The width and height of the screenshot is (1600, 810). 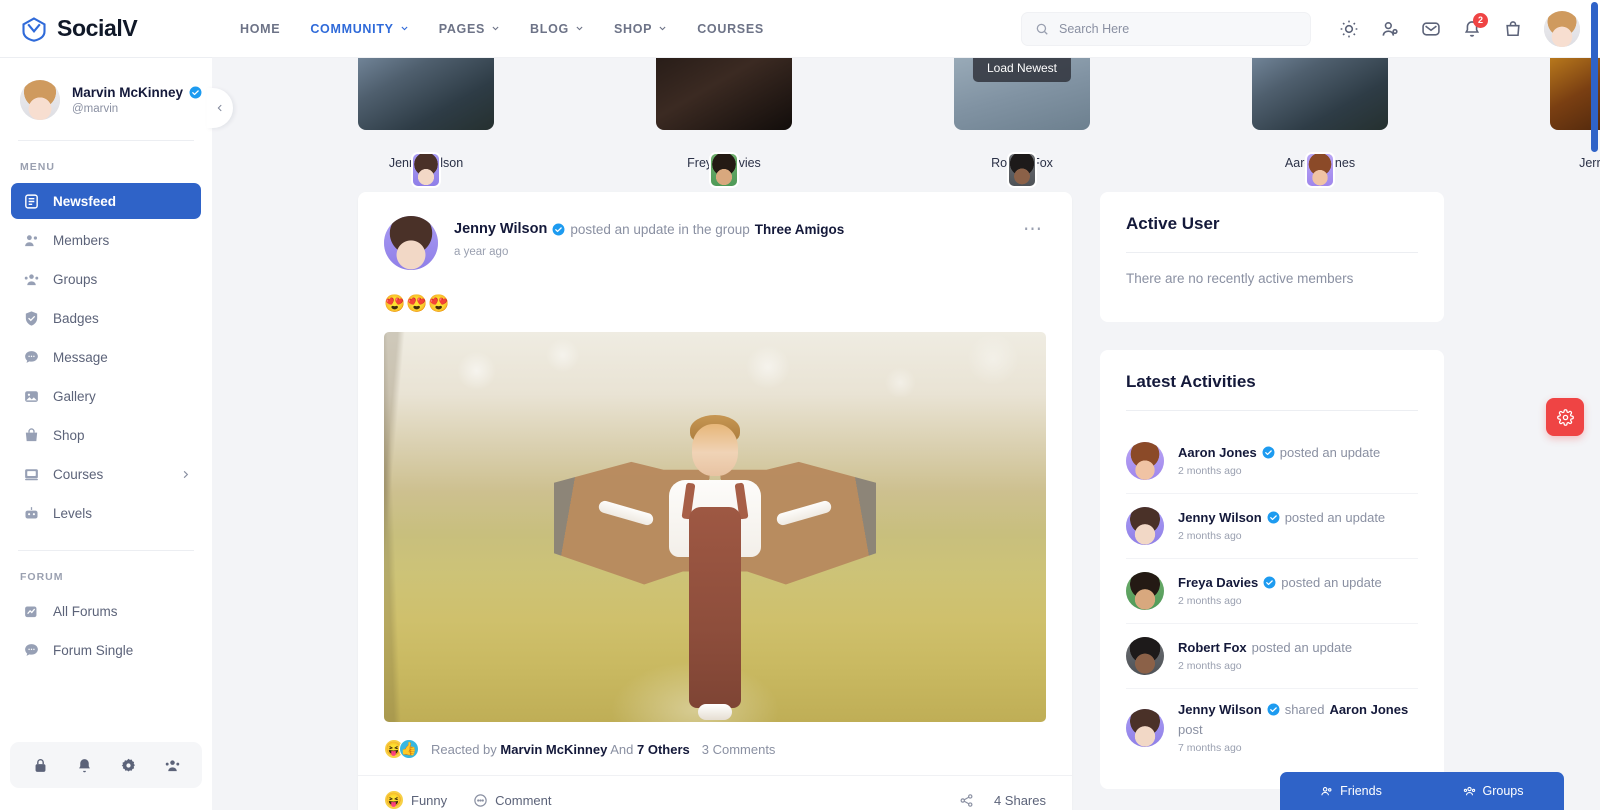 What do you see at coordinates (76, 318) in the screenshot?
I see `sidebar-item-label: Badges` at bounding box center [76, 318].